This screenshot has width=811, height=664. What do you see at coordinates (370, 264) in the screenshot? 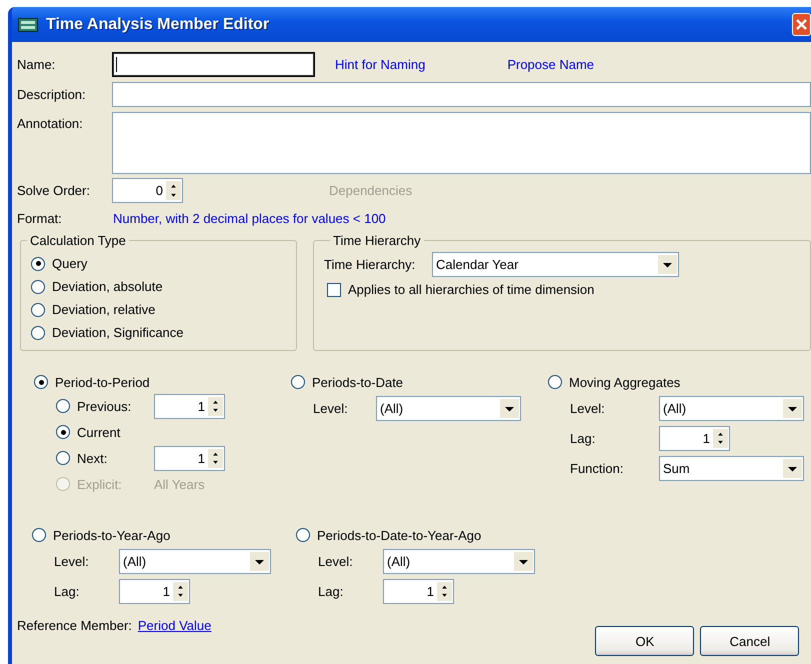
I see `field-label: Time Hierarchy:` at bounding box center [370, 264].